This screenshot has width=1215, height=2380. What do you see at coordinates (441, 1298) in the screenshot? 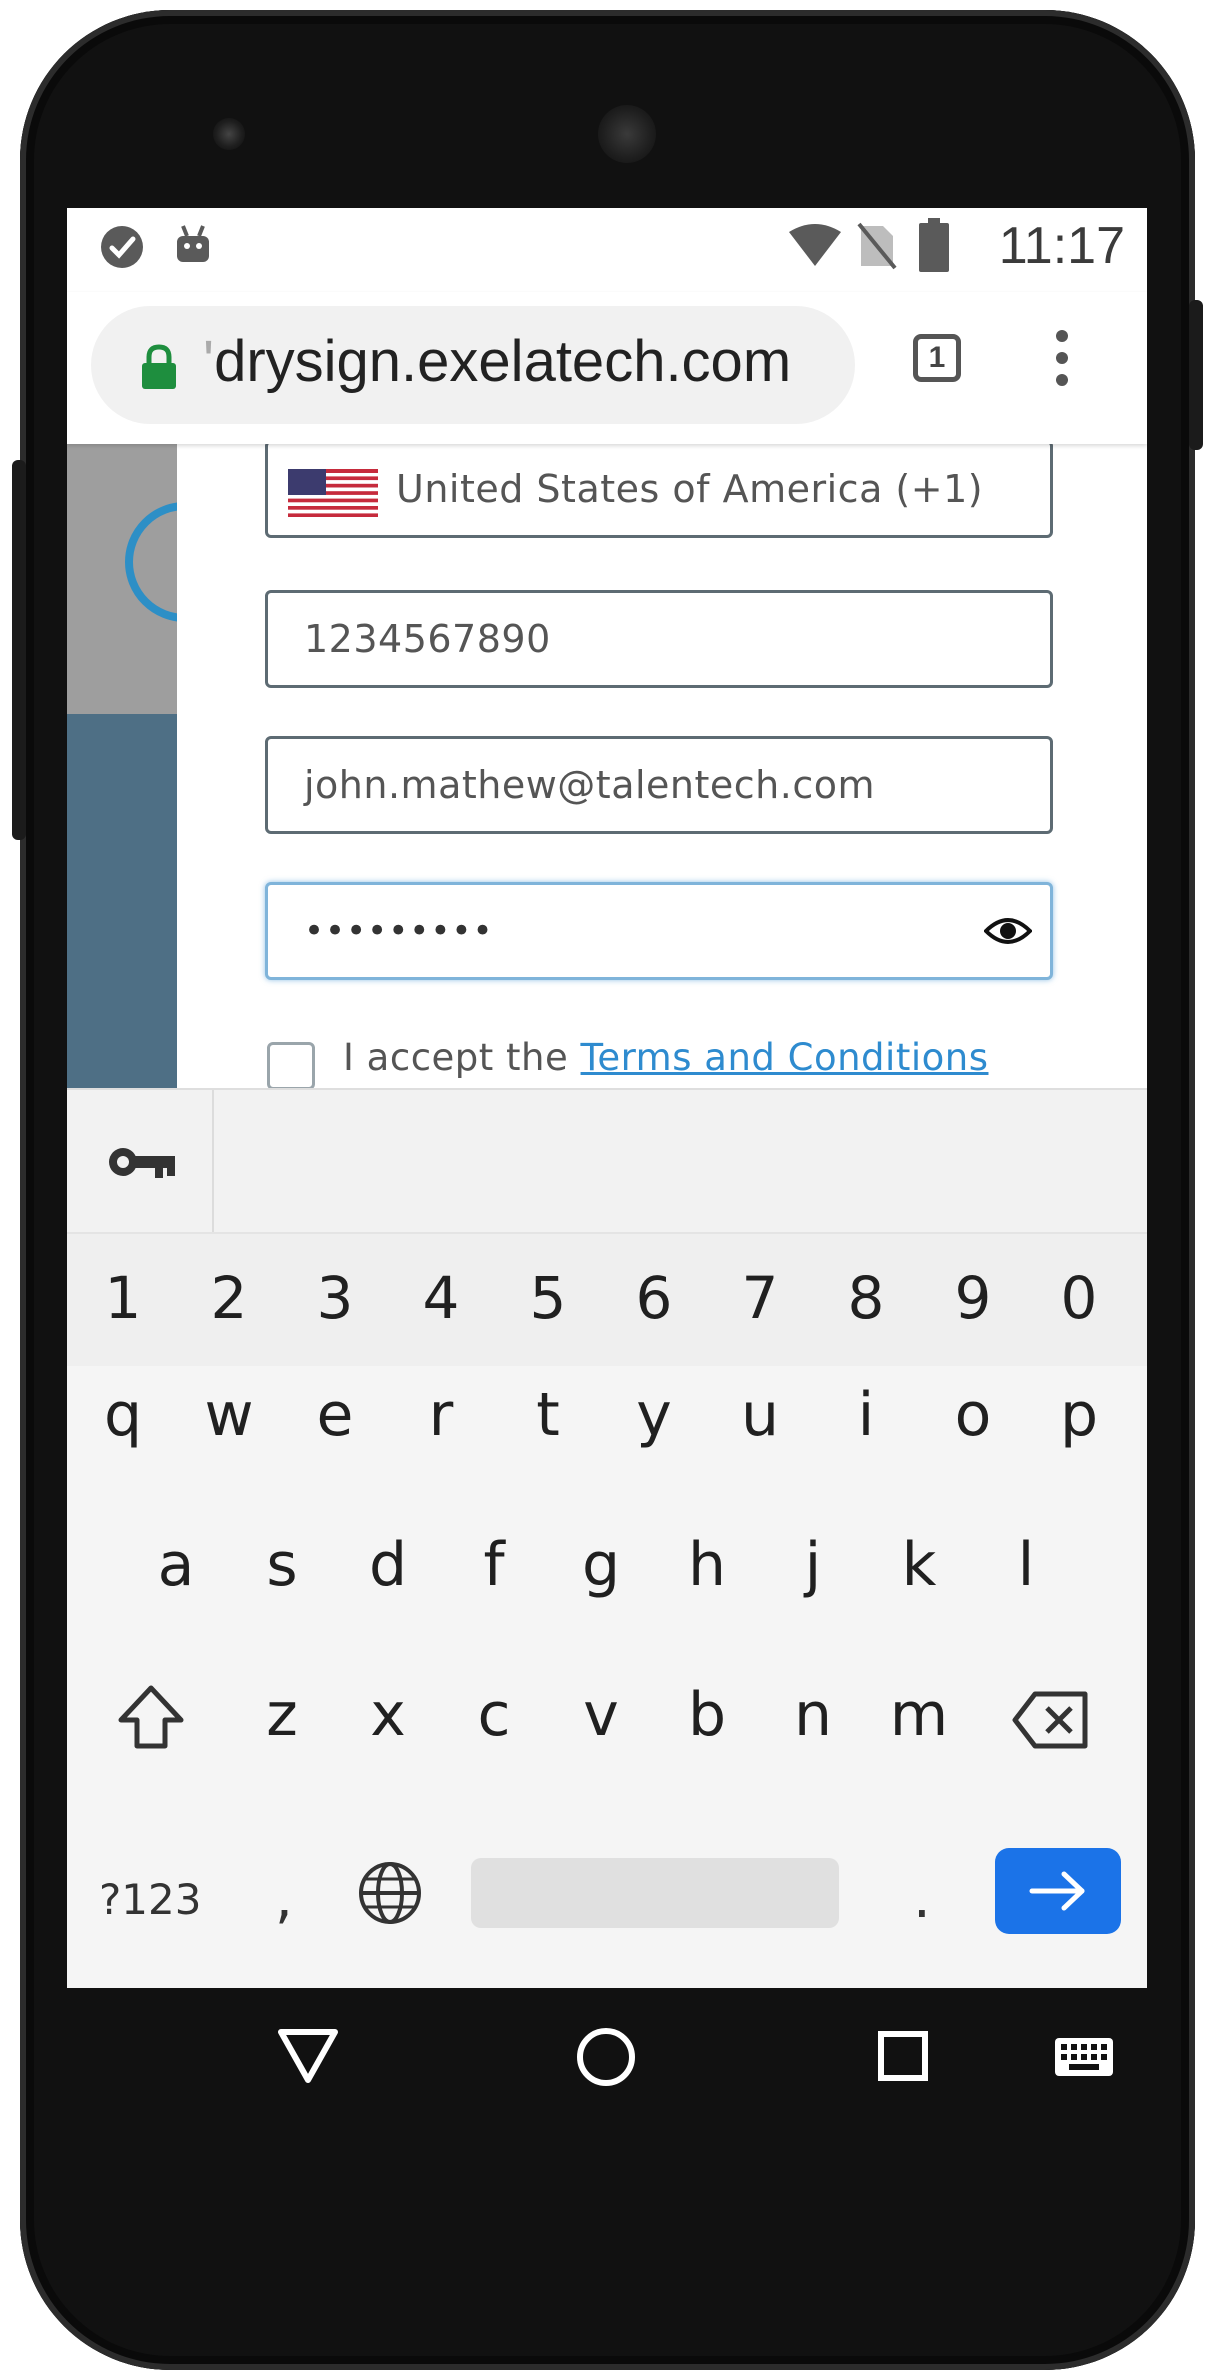
I see `key-4: 4` at bounding box center [441, 1298].